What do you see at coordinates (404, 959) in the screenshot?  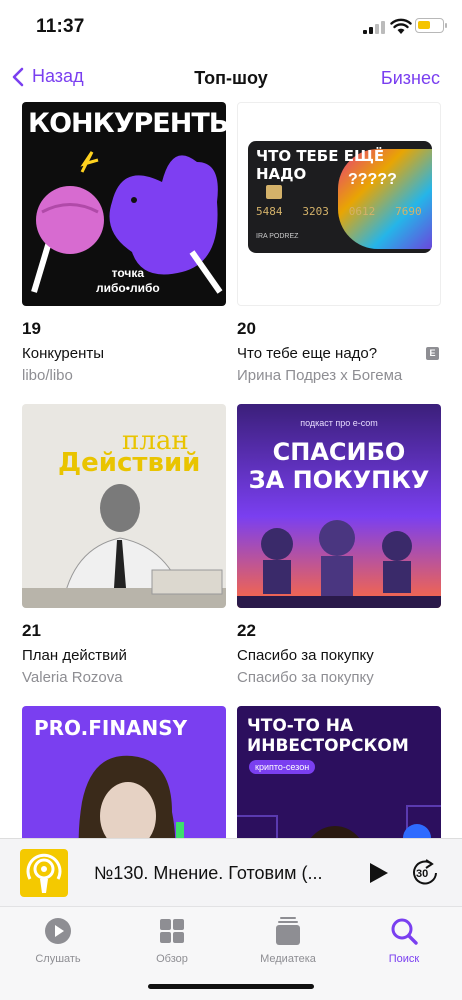 I see `tab-label: Поиск` at bounding box center [404, 959].